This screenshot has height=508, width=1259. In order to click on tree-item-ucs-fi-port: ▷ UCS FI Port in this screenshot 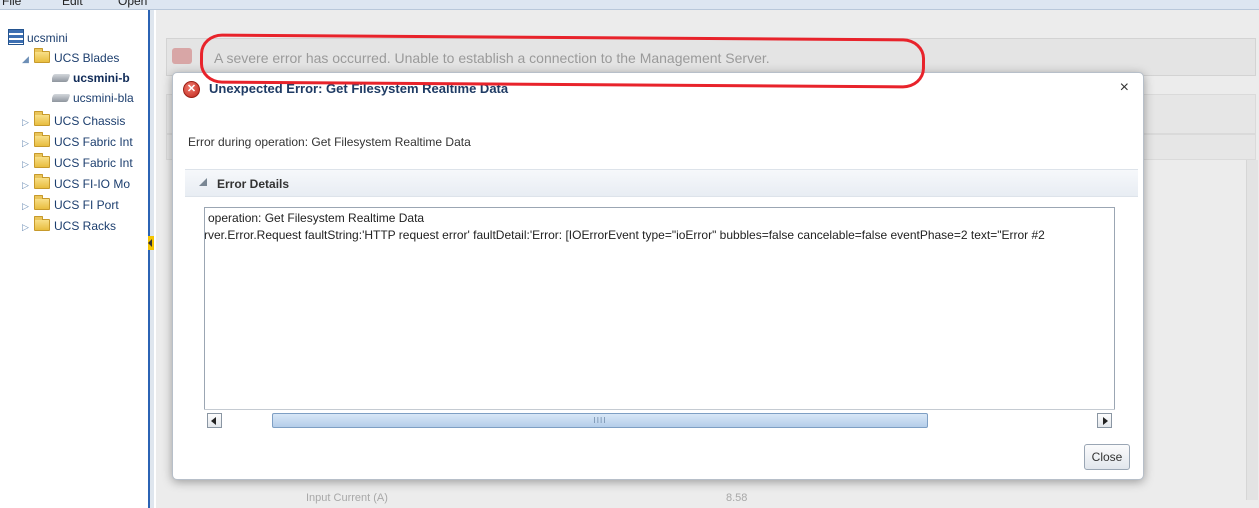, I will do `click(85, 205)`.